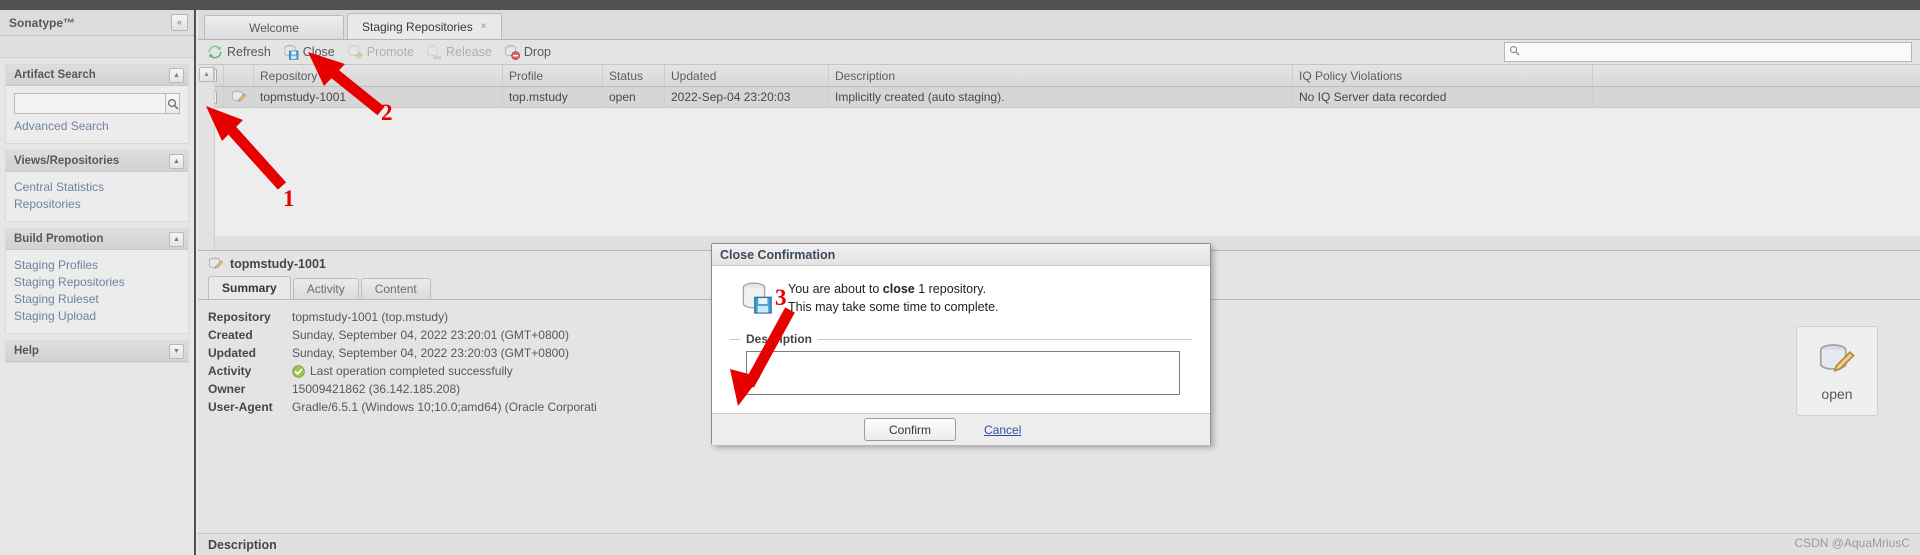 The image size is (1920, 555). Describe the element at coordinates (893, 307) in the screenshot. I see `dialog-message-line2: This may take some time to complete.` at that location.